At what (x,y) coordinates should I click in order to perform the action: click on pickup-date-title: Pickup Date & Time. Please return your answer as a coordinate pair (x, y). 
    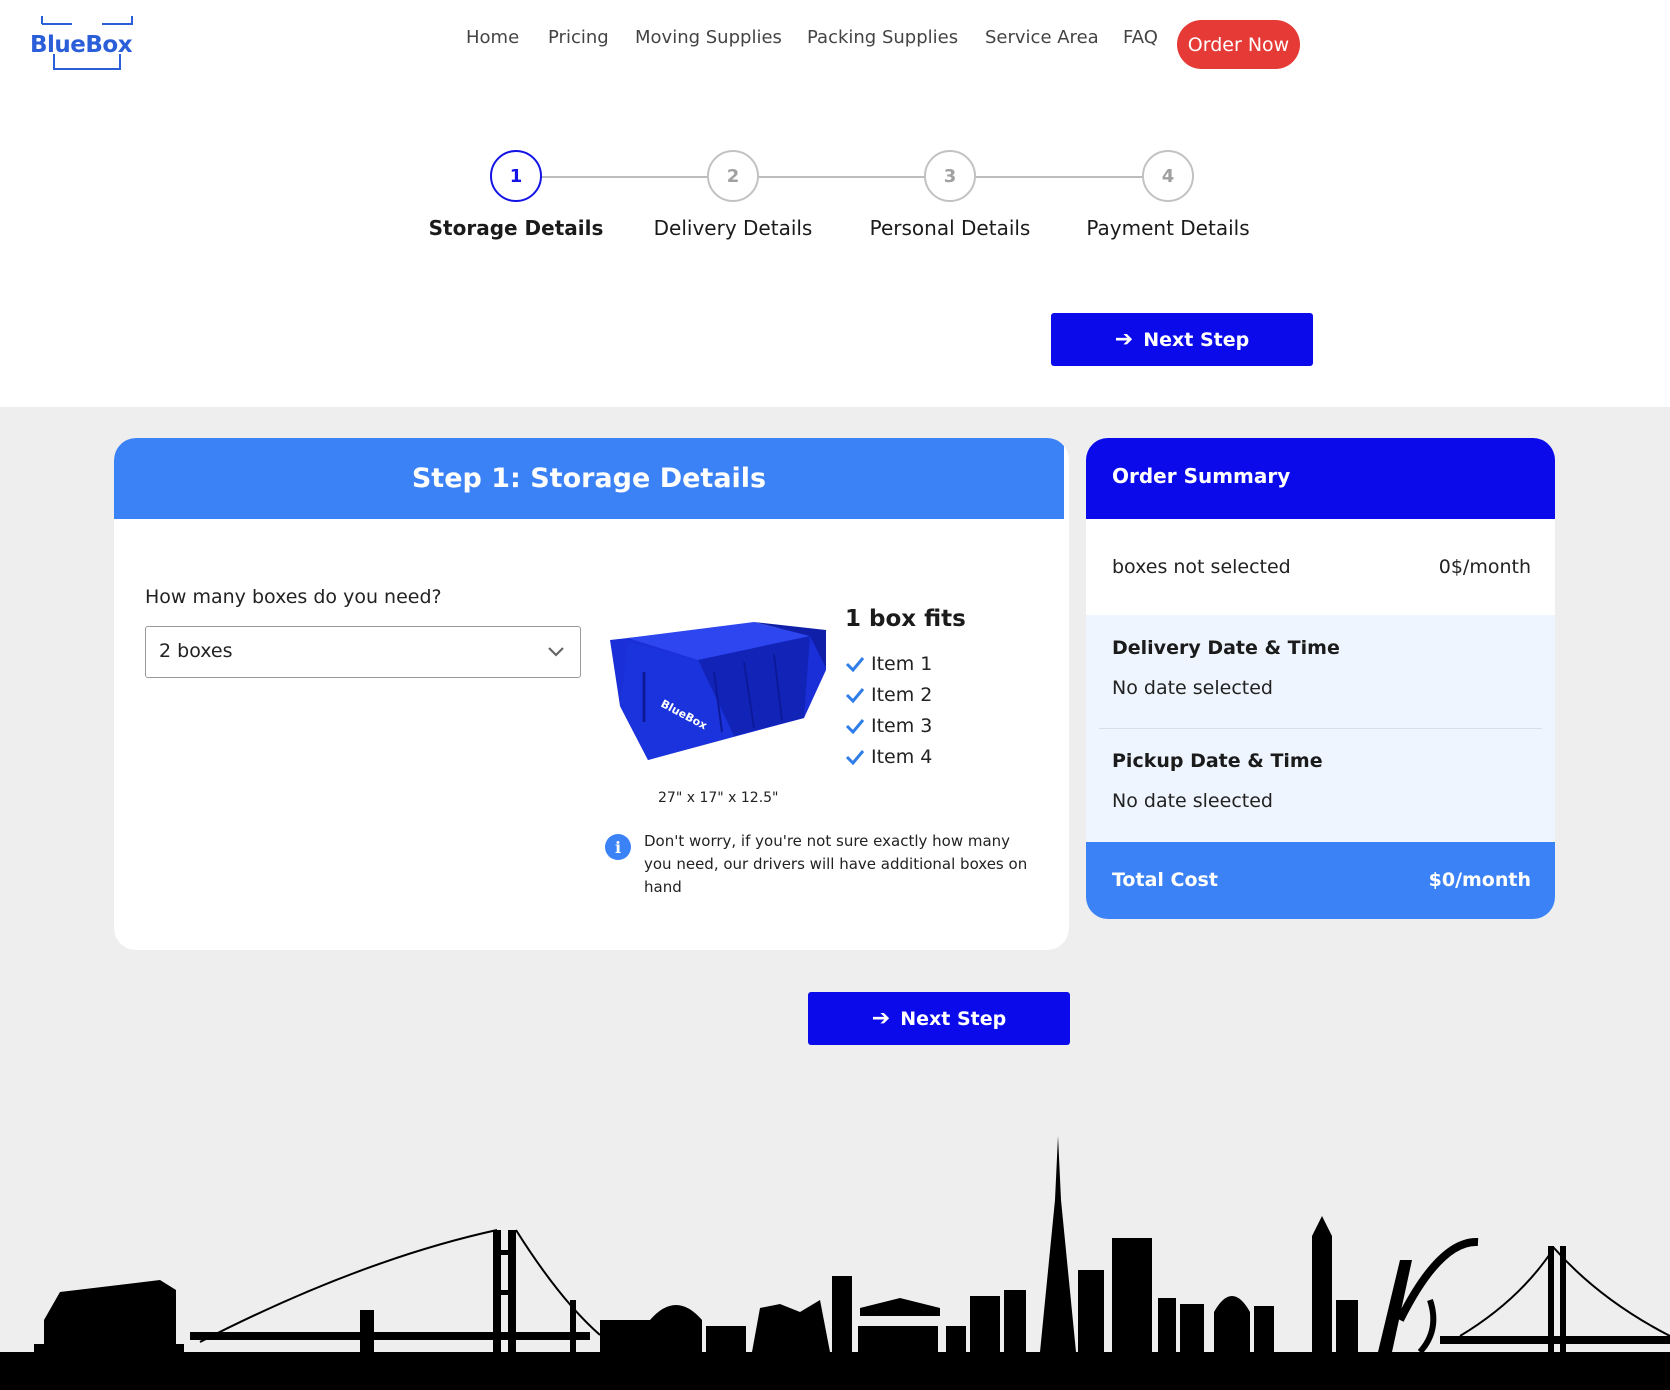
    Looking at the image, I should click on (1217, 761).